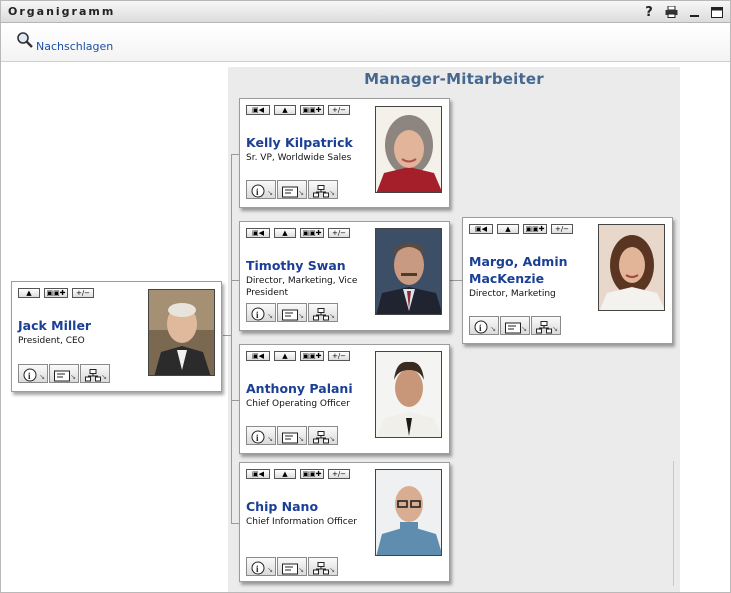 The width and height of the screenshot is (731, 593). I want to click on minimize-icon, so click(694, 12).